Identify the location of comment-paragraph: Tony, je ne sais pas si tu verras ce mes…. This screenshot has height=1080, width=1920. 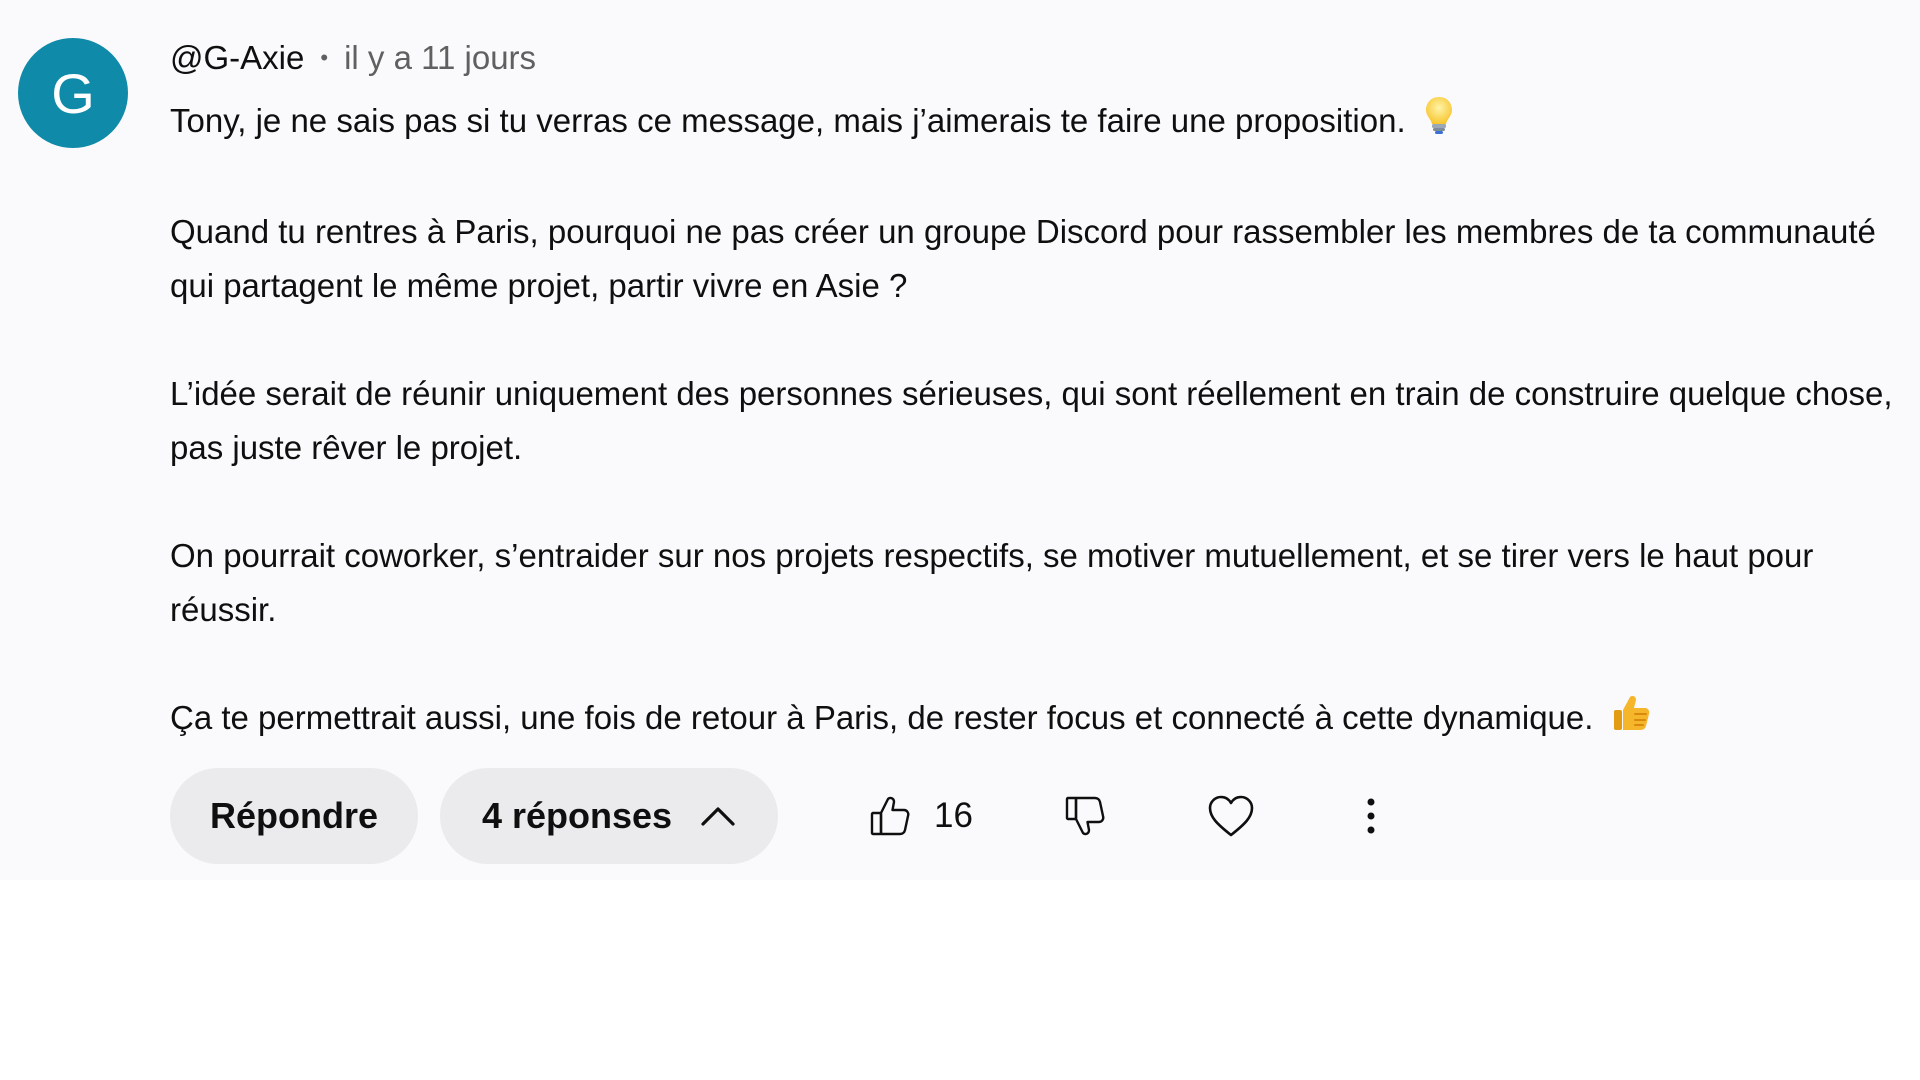
(1042, 122).